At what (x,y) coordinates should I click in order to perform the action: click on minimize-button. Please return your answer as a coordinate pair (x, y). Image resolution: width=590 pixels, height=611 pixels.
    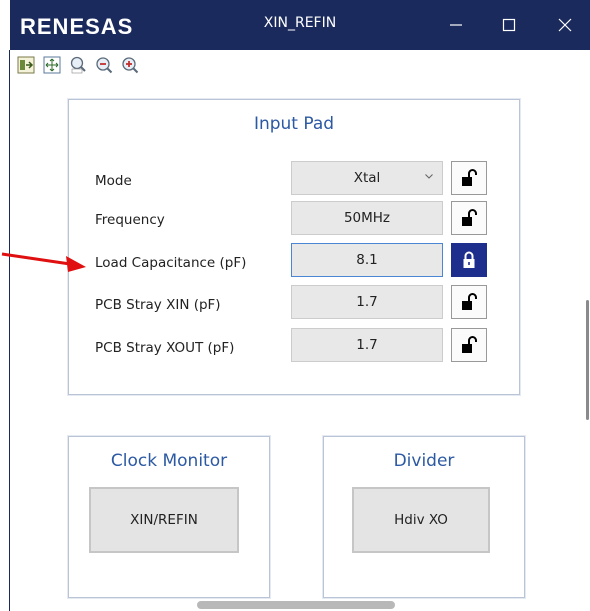
    Looking at the image, I should click on (456, 25).